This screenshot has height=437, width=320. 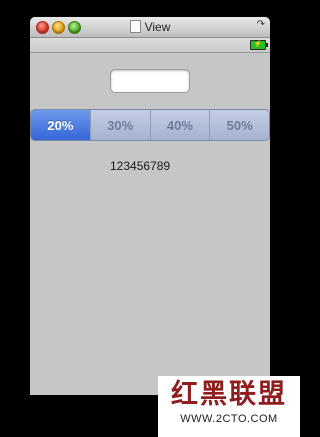 What do you see at coordinates (60, 125) in the screenshot?
I see `segment-20-percent: 20%` at bounding box center [60, 125].